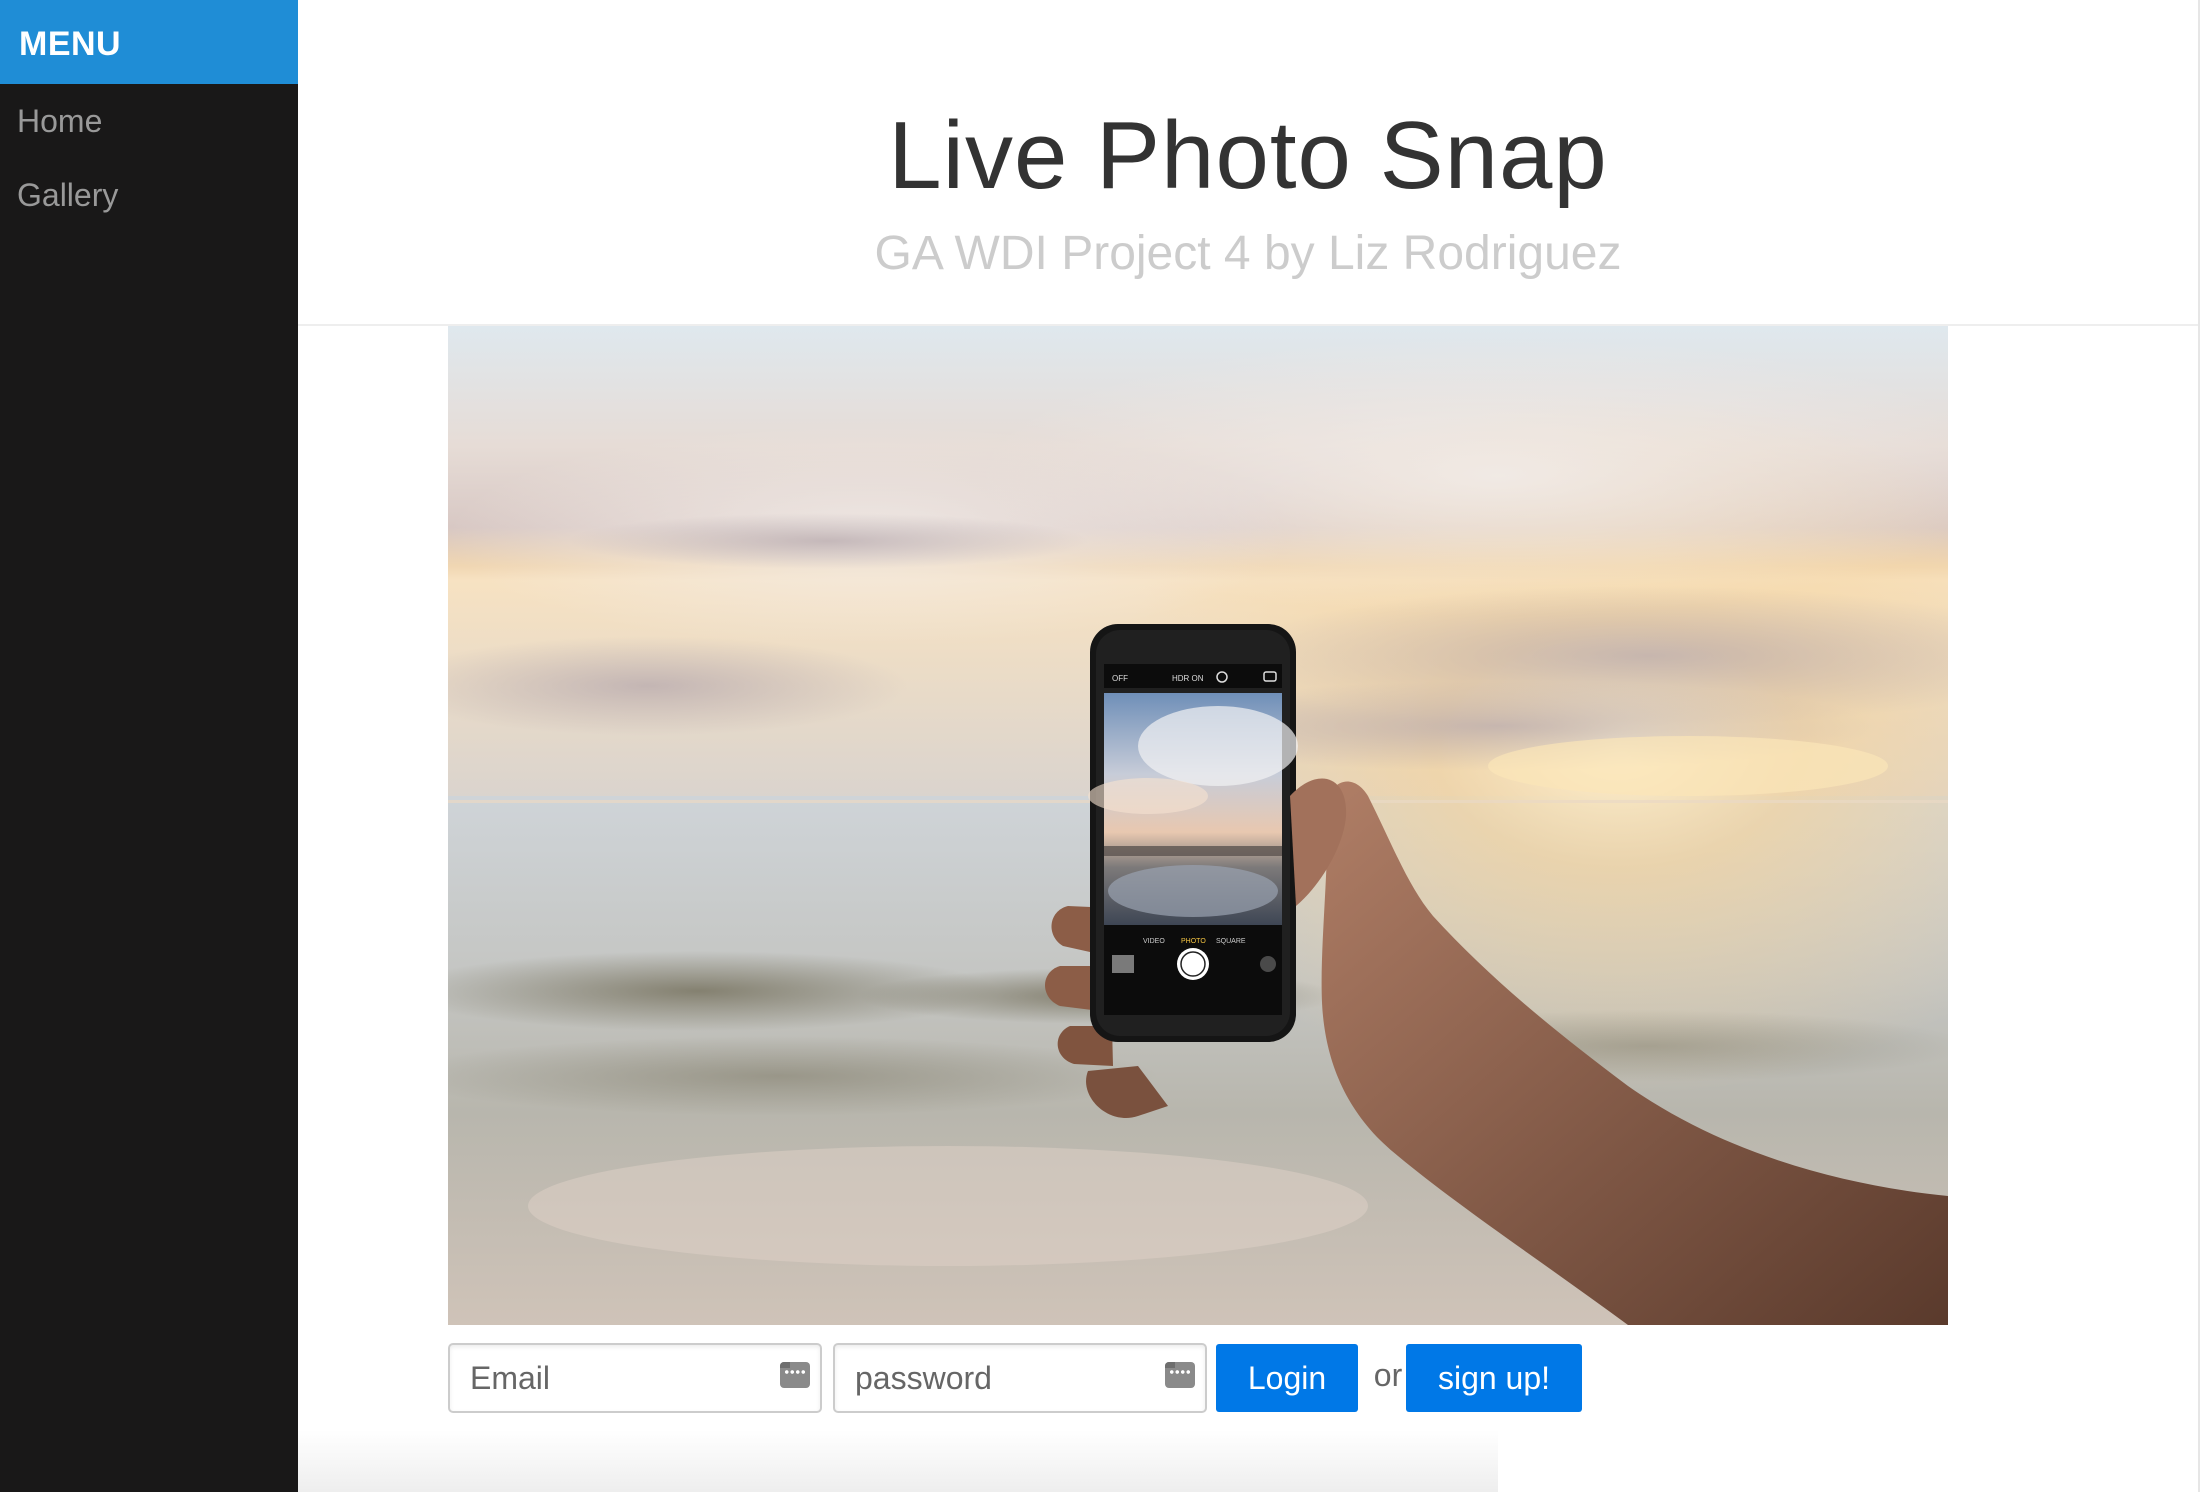 The image size is (2204, 1492). I want to click on login-form: Login or sign up!, so click(1098, 1379).